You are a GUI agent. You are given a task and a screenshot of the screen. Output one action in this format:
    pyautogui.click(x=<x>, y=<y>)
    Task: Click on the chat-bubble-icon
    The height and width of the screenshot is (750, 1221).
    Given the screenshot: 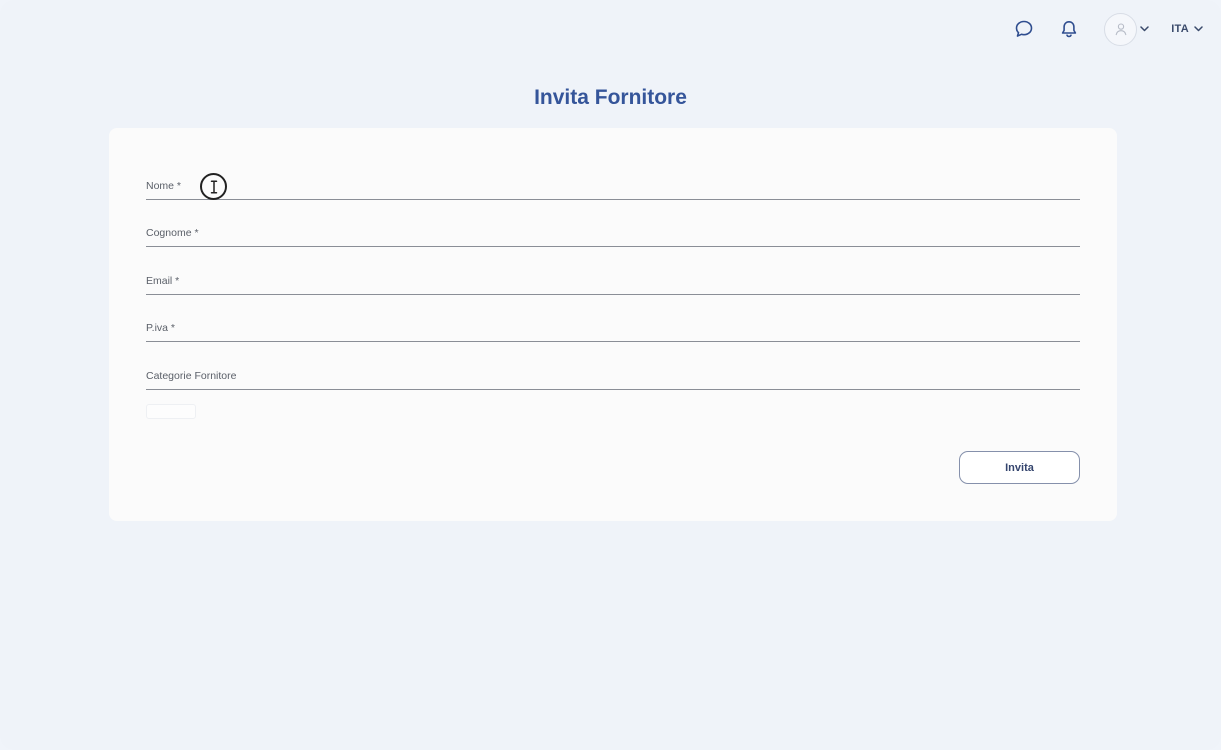 What is the action you would take?
    pyautogui.click(x=1024, y=28)
    